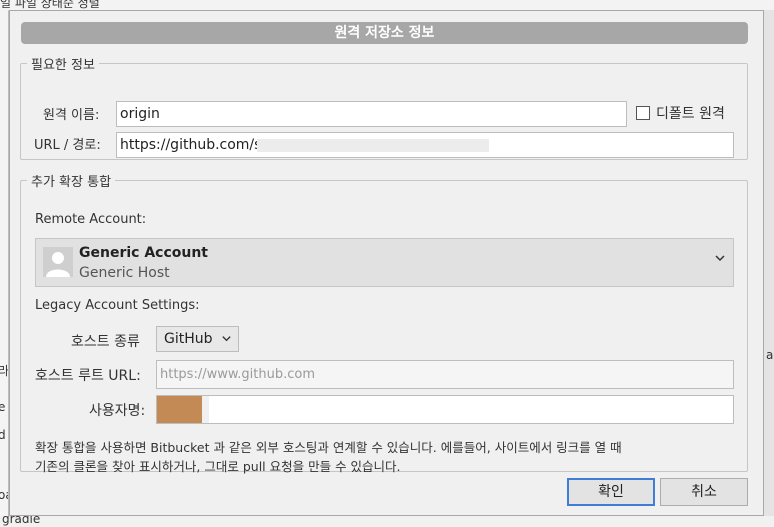 The image size is (774, 527). Describe the element at coordinates (144, 253) in the screenshot. I see `account-name: Generic Account` at that location.